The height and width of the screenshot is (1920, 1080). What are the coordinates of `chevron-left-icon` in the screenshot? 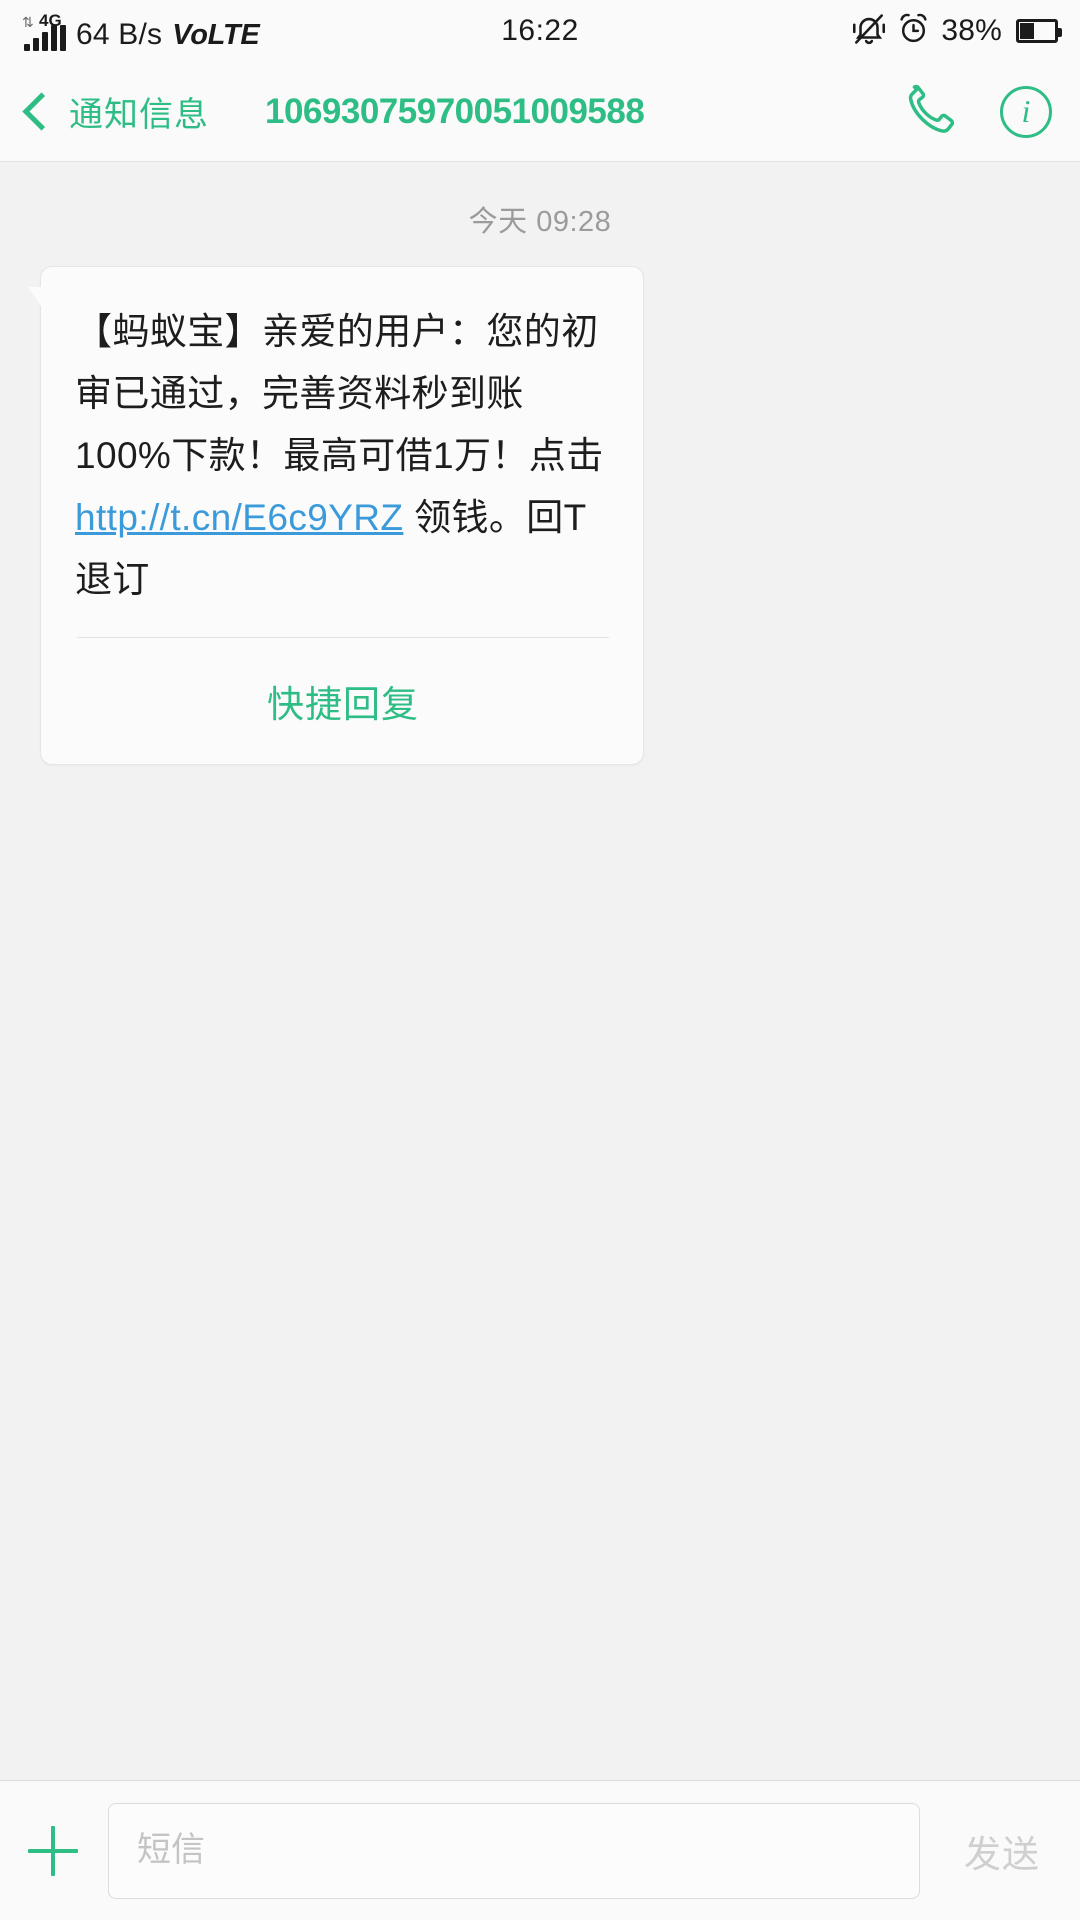 It's located at (41, 111).